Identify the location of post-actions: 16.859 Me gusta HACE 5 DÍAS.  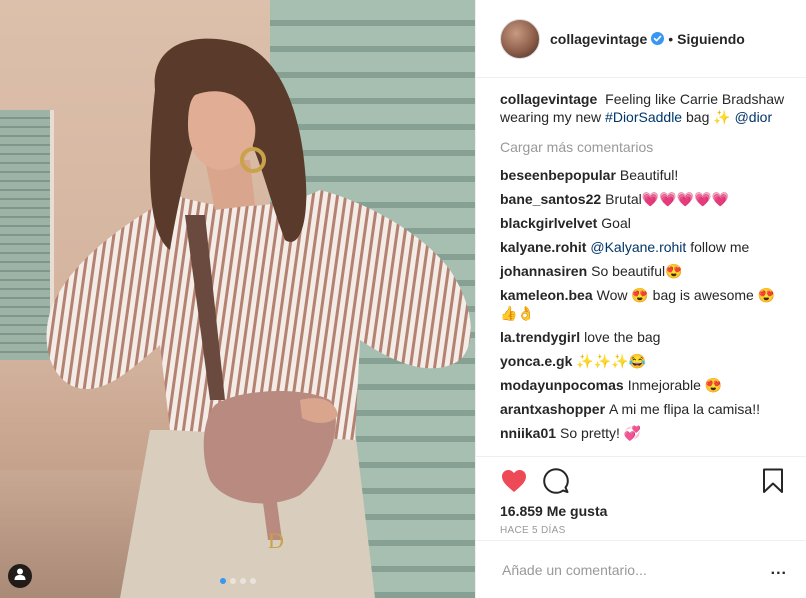
(641, 496).